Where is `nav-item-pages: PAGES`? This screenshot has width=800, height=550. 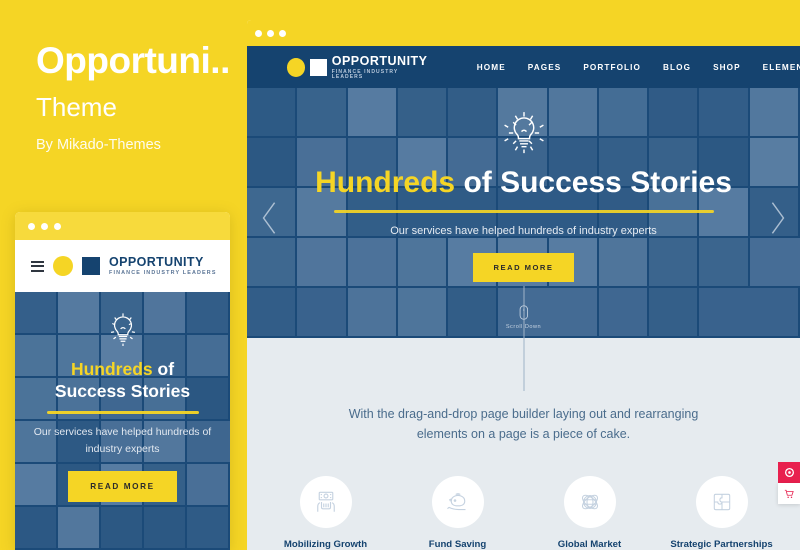
nav-item-pages: PAGES is located at coordinates (545, 67).